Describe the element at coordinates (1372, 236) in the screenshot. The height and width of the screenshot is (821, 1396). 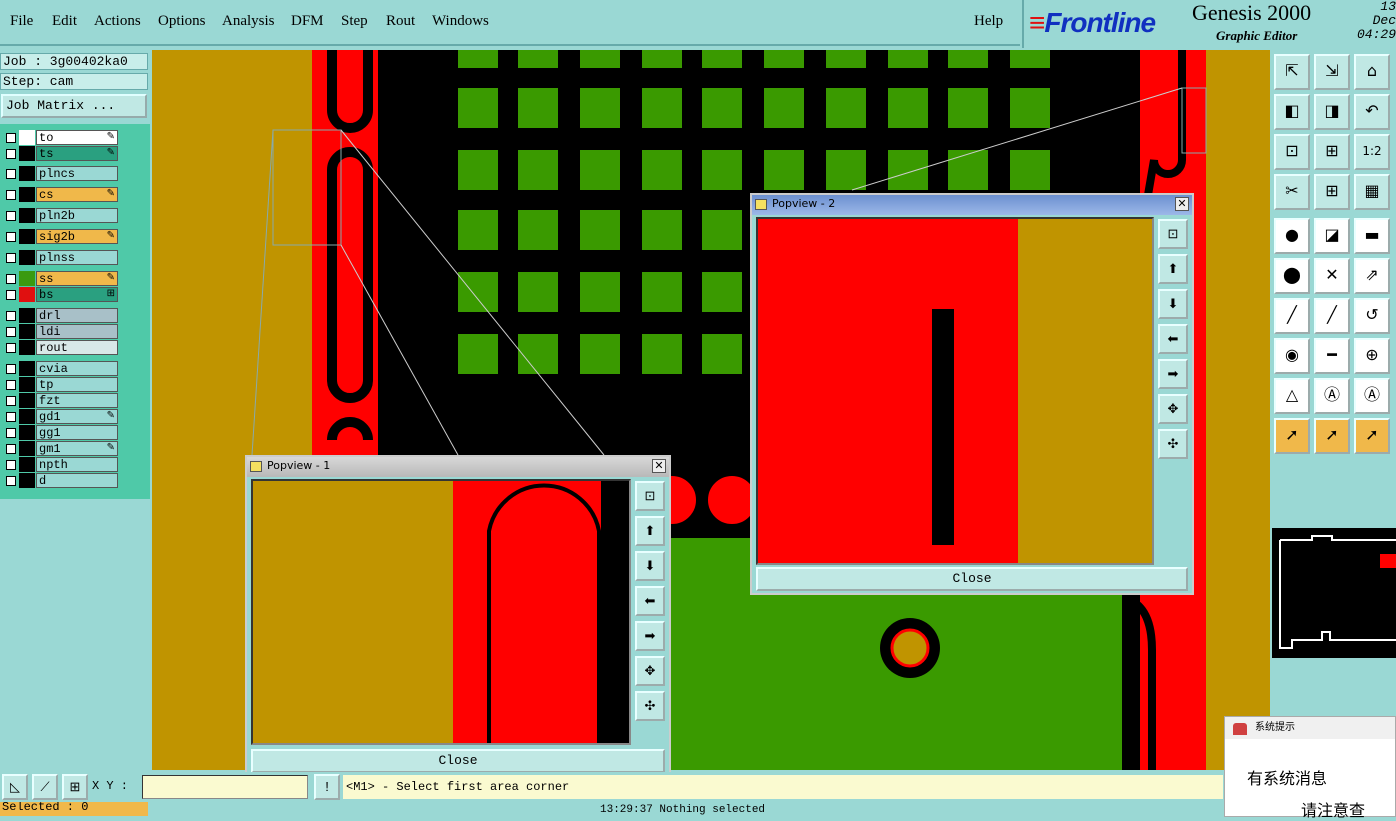
I see `measure-icon: ▬` at that location.